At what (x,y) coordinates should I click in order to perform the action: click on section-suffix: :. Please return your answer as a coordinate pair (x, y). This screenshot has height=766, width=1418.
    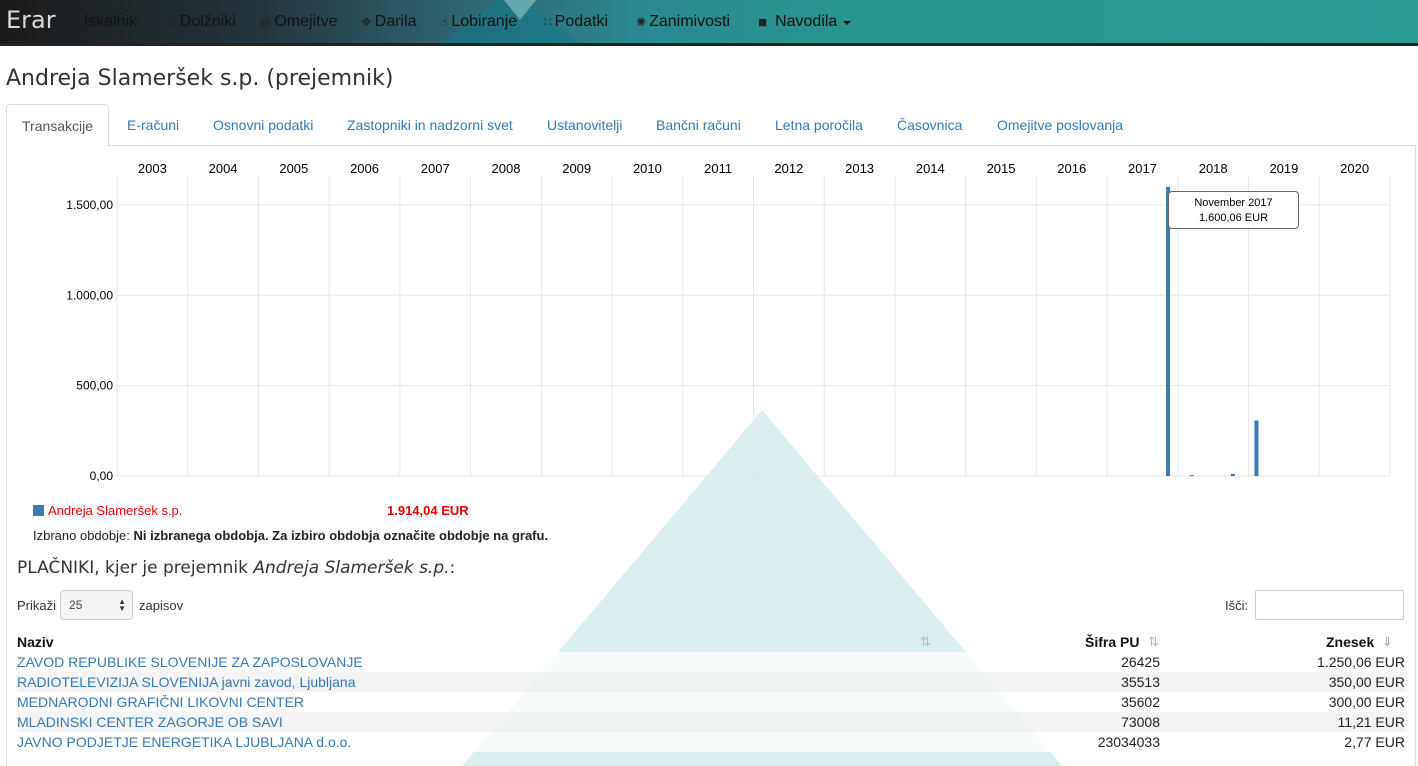
    Looking at the image, I should click on (452, 568).